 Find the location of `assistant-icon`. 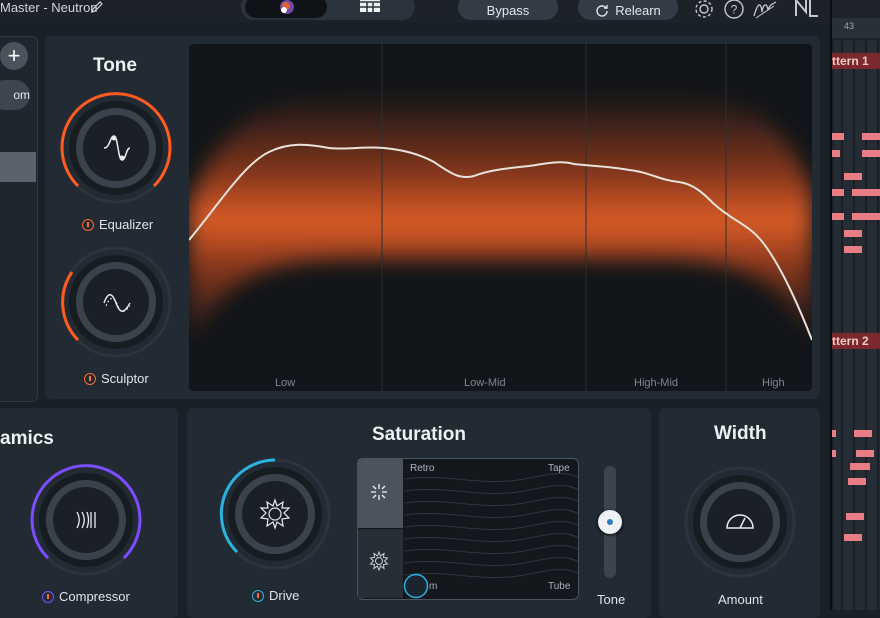

assistant-icon is located at coordinates (287, 7).